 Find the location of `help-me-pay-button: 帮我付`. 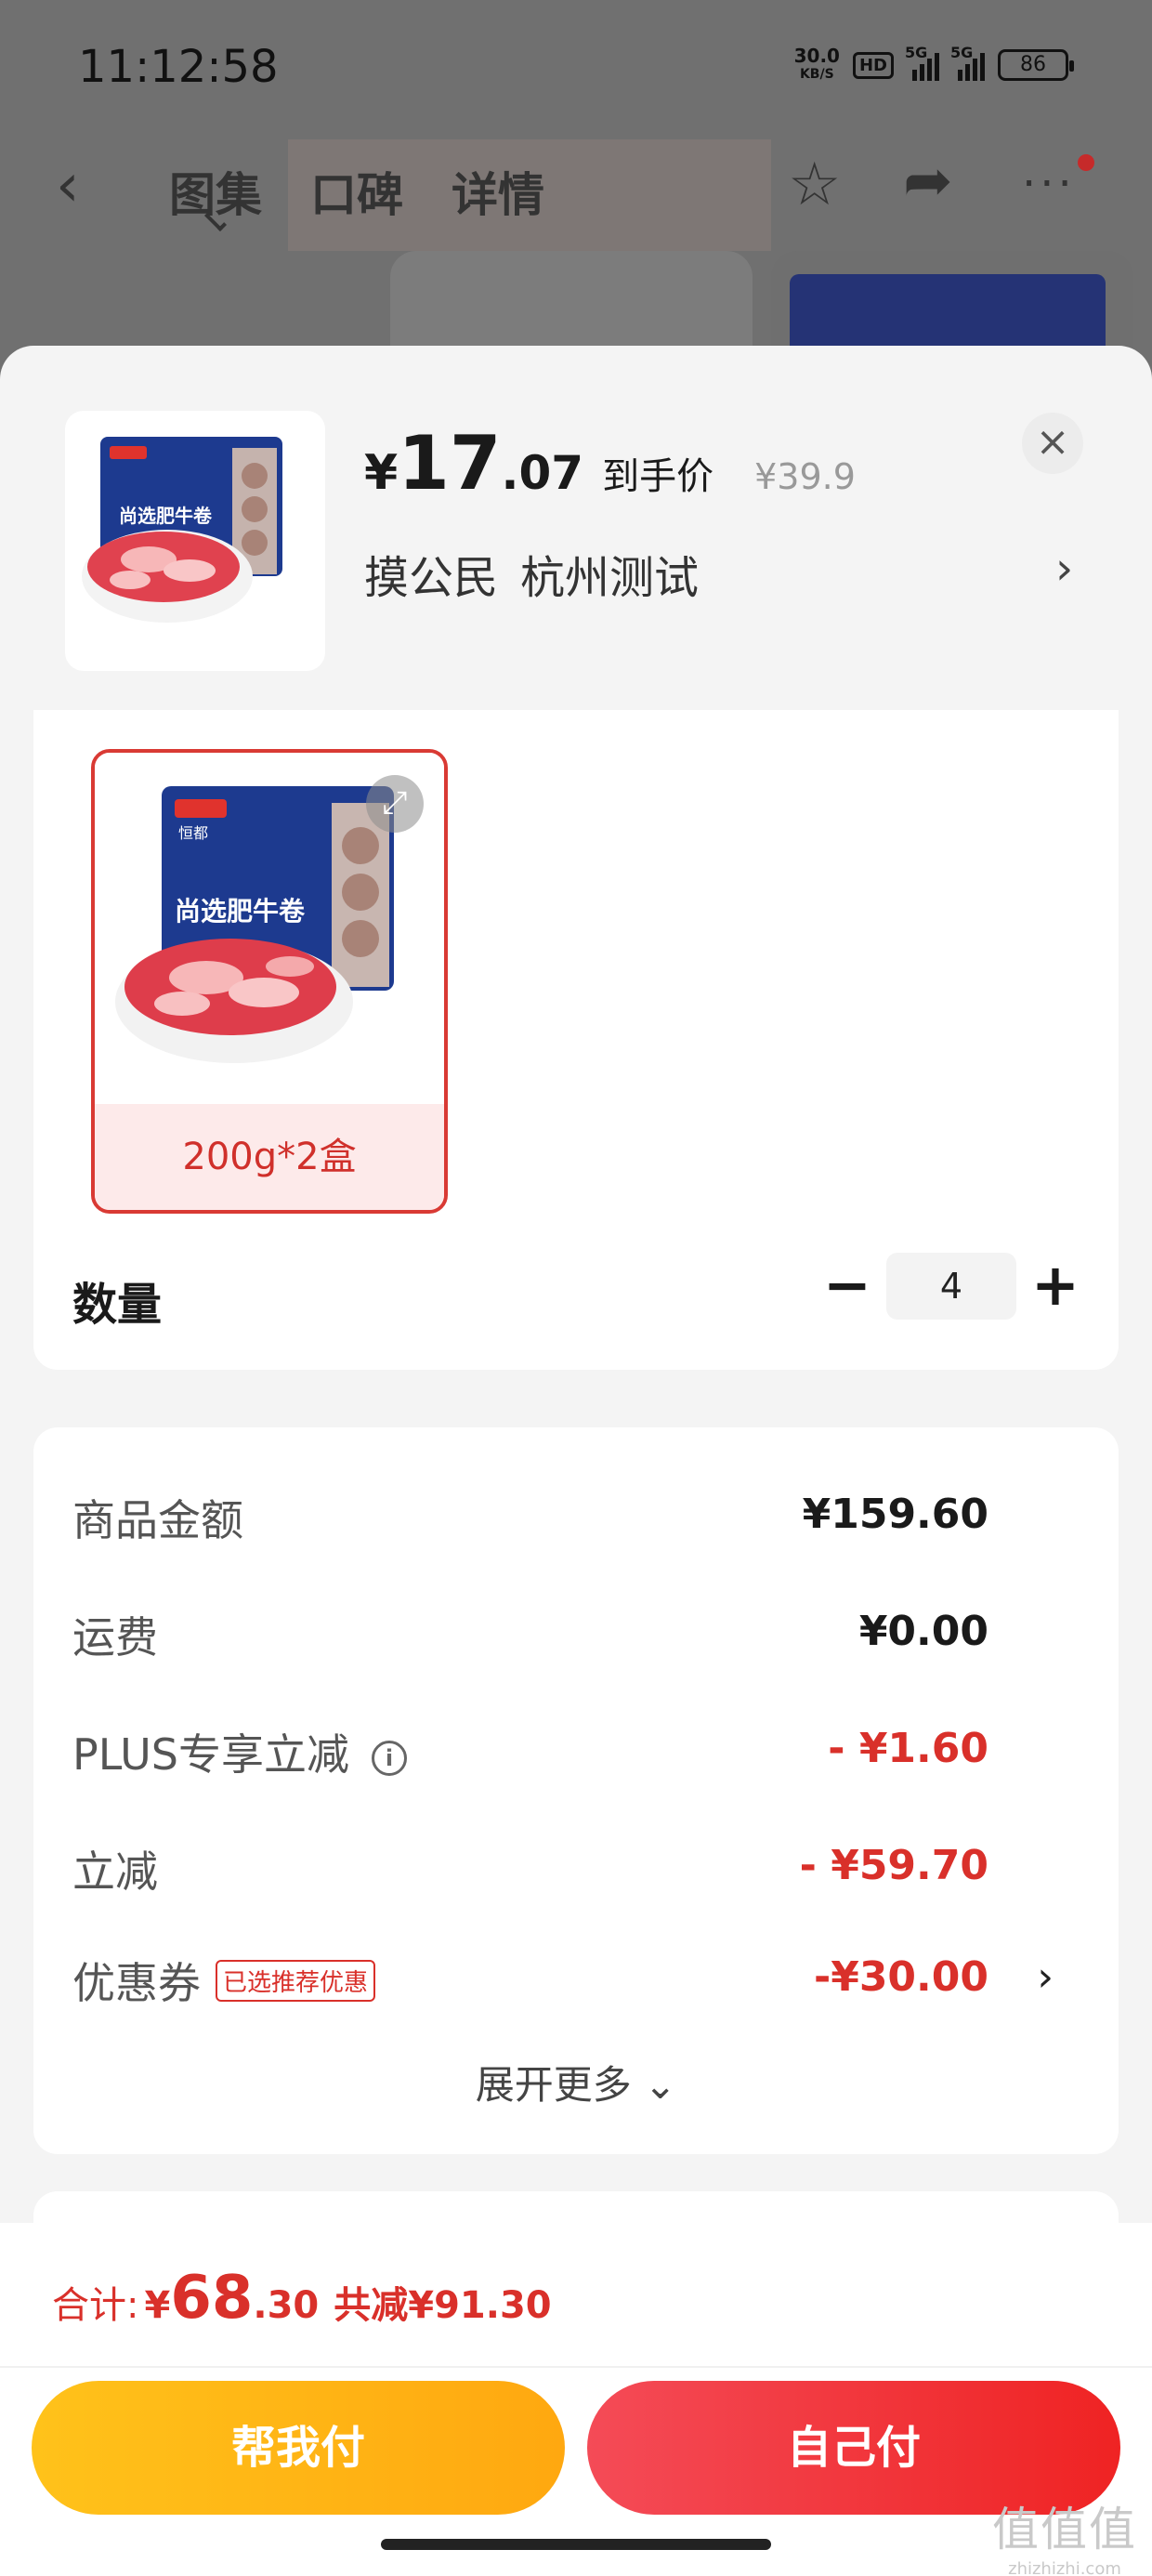

help-me-pay-button: 帮我付 is located at coordinates (298, 2448).